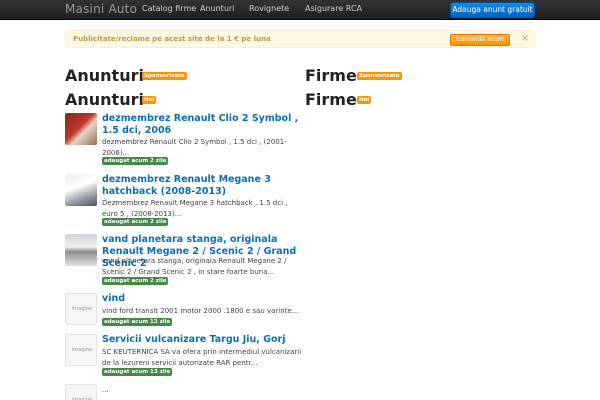 This screenshot has width=600, height=400. Describe the element at coordinates (525, 39) in the screenshot. I see `close-icon: ×` at that location.